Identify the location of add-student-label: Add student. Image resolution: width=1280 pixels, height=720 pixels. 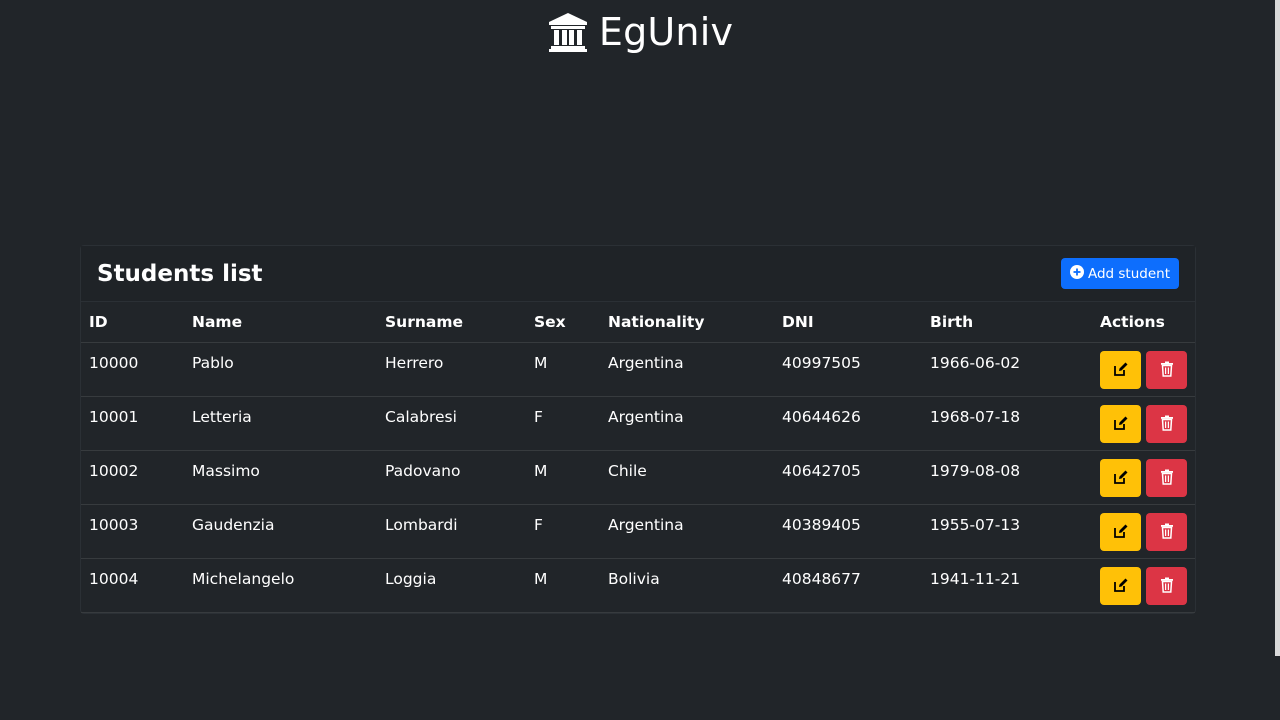
(1128, 273).